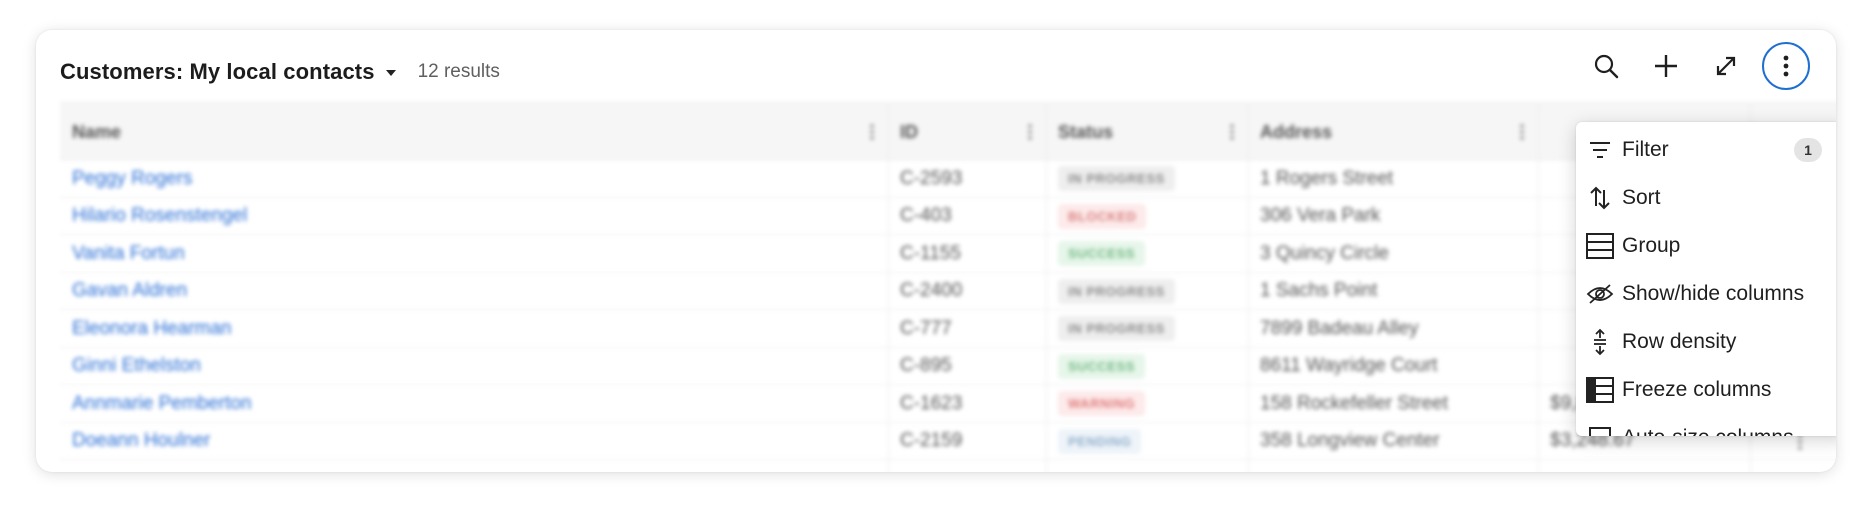  What do you see at coordinates (141, 441) in the screenshot?
I see `cell-name-link-text: Doeann Houlner` at bounding box center [141, 441].